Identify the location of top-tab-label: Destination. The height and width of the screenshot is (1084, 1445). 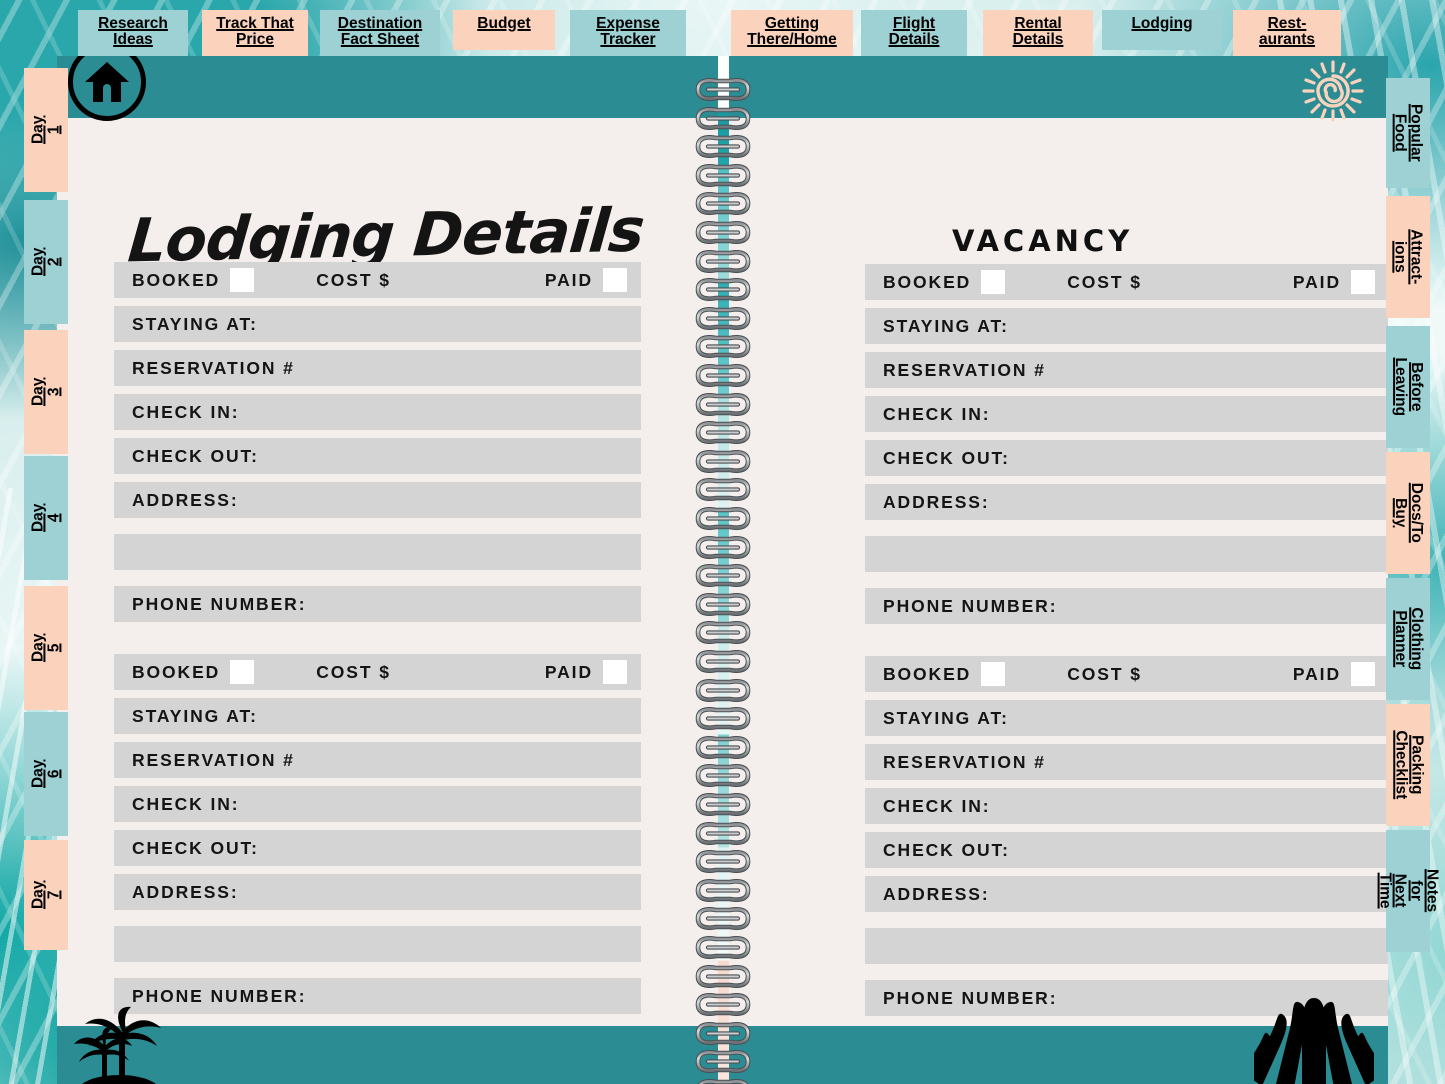
(380, 23).